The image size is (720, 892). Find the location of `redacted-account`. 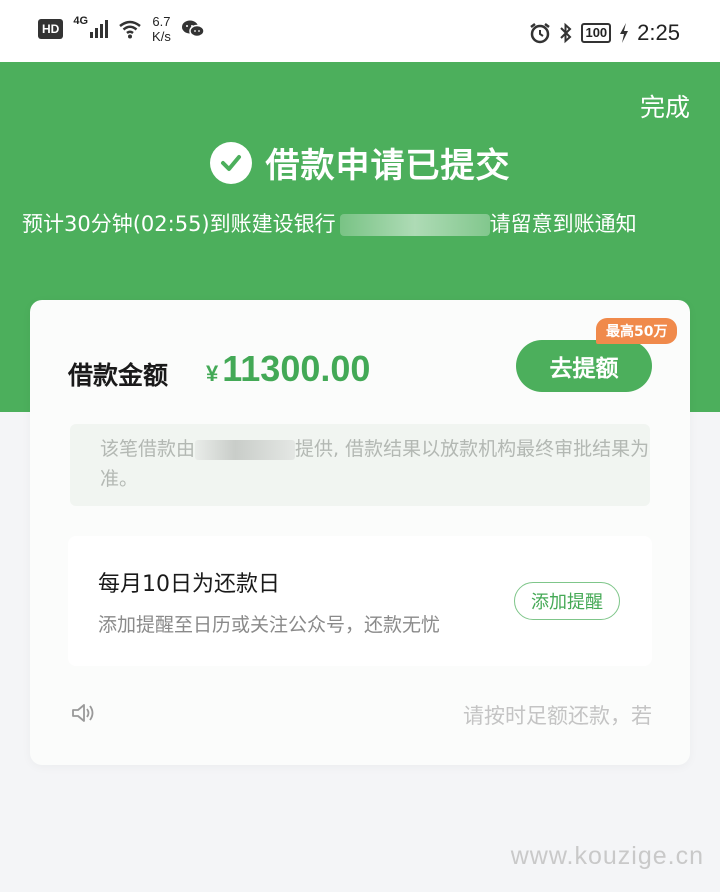

redacted-account is located at coordinates (414, 225).